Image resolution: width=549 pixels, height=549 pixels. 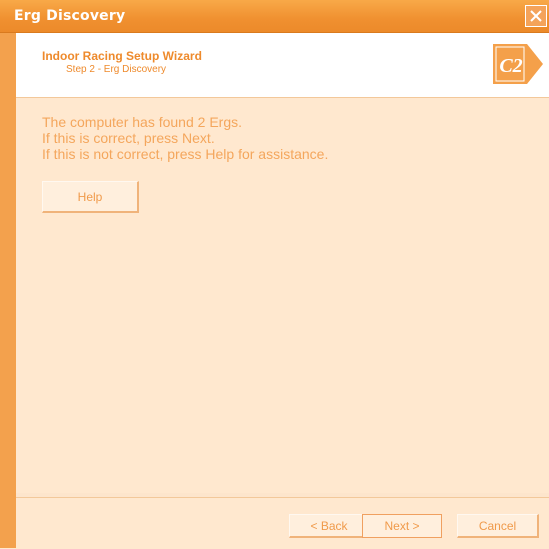 What do you see at coordinates (402, 526) in the screenshot?
I see `next-button: Next >` at bounding box center [402, 526].